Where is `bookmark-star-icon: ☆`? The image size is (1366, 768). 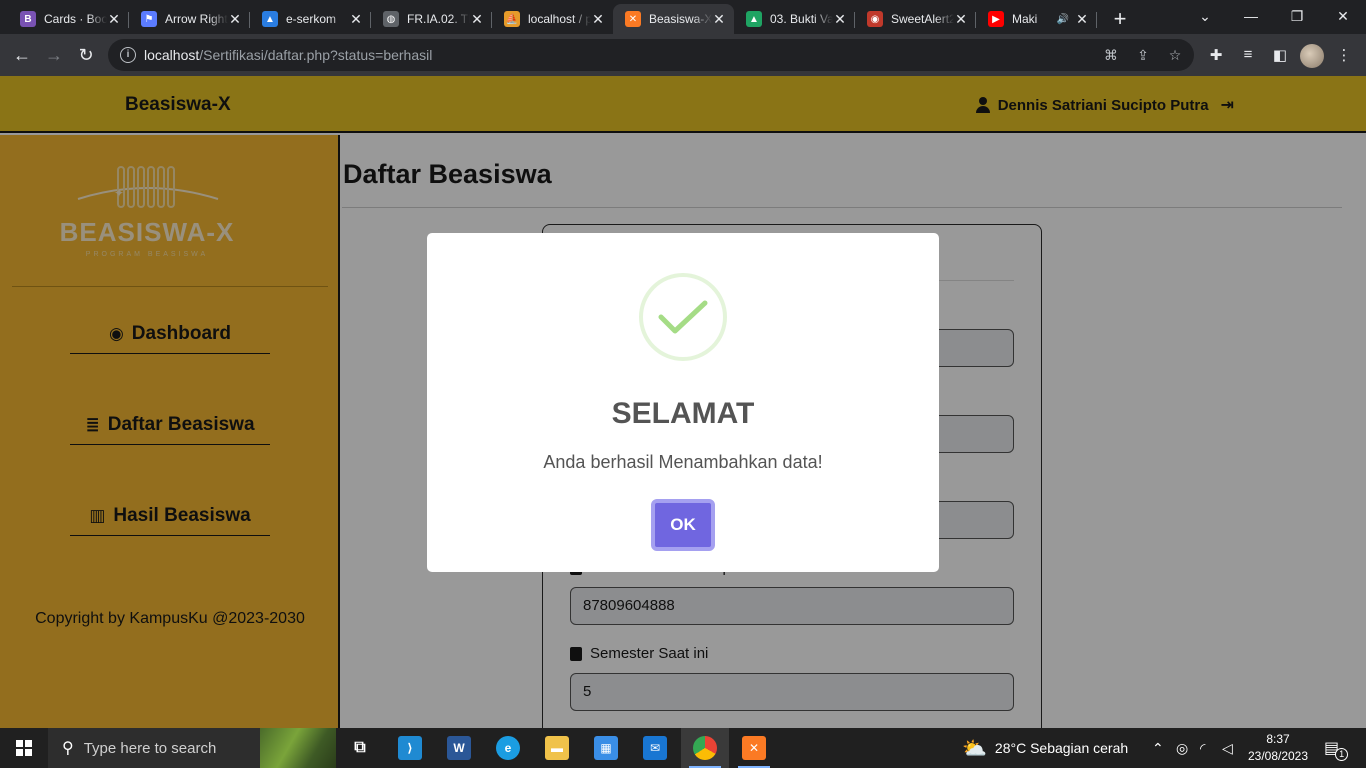
bookmark-star-icon: ☆ is located at coordinates (1175, 56).